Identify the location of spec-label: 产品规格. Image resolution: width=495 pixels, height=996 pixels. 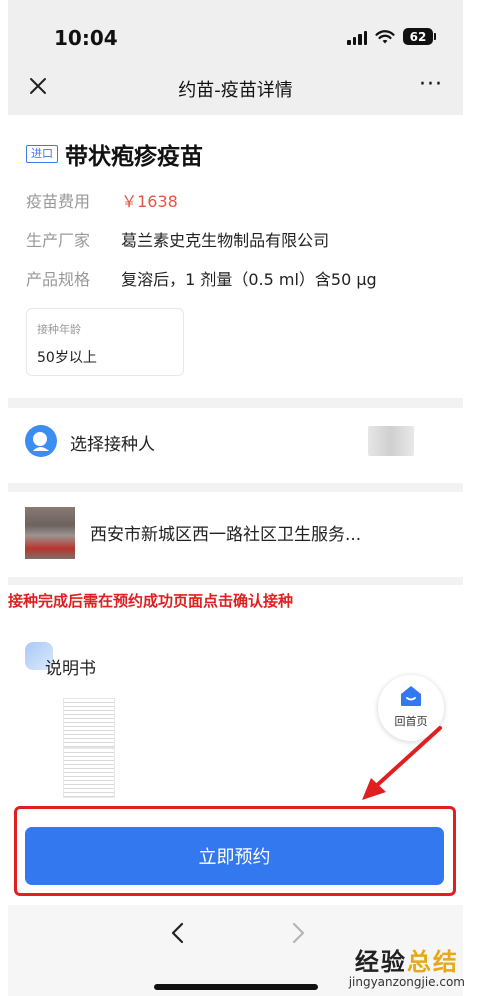
(58, 279).